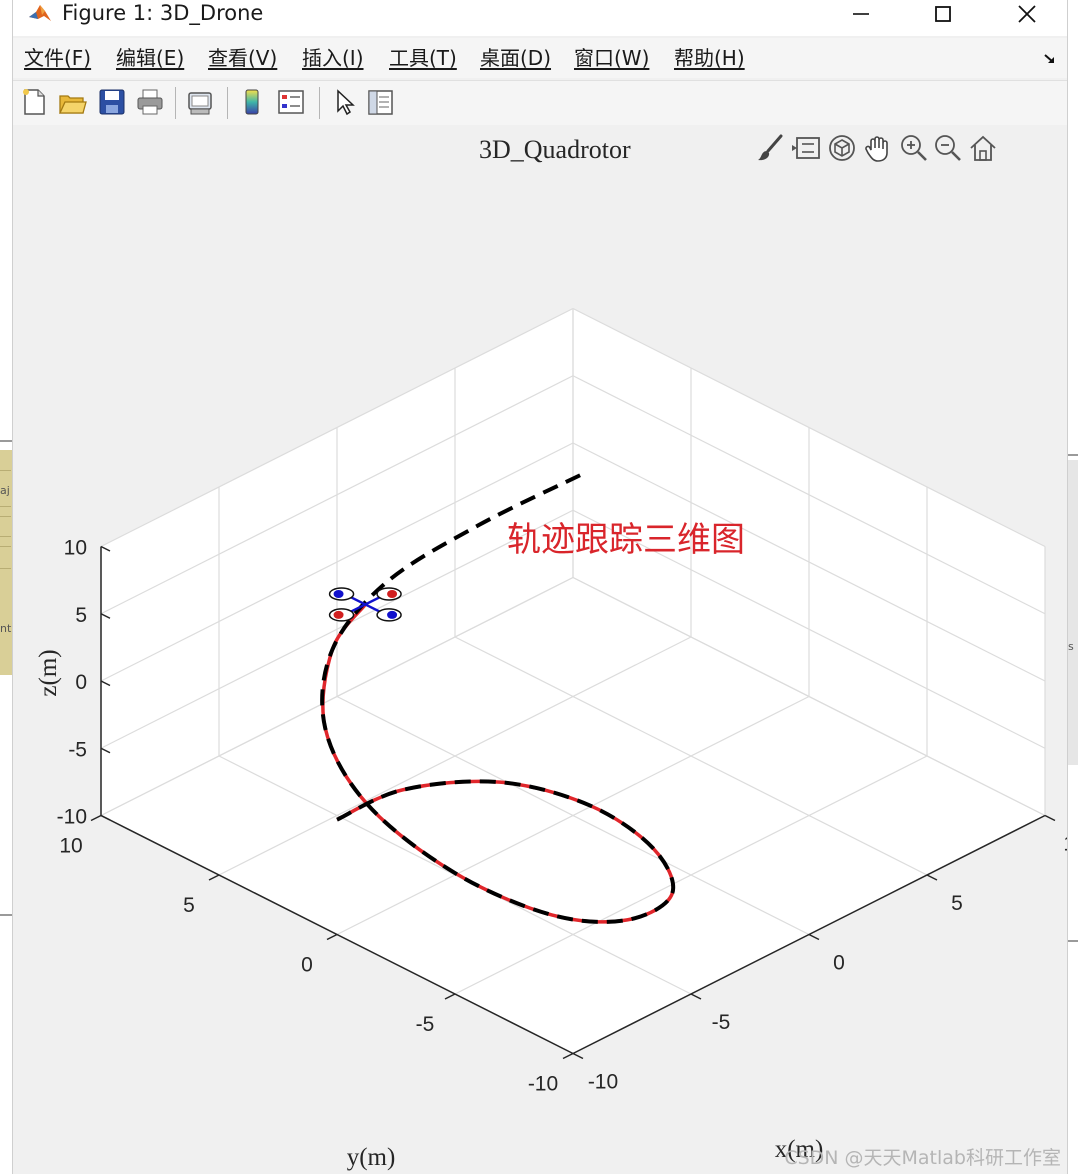 This screenshot has width=1078, height=1174. Describe the element at coordinates (48, 672) in the screenshot. I see `z-axis-label: z(m)` at that location.